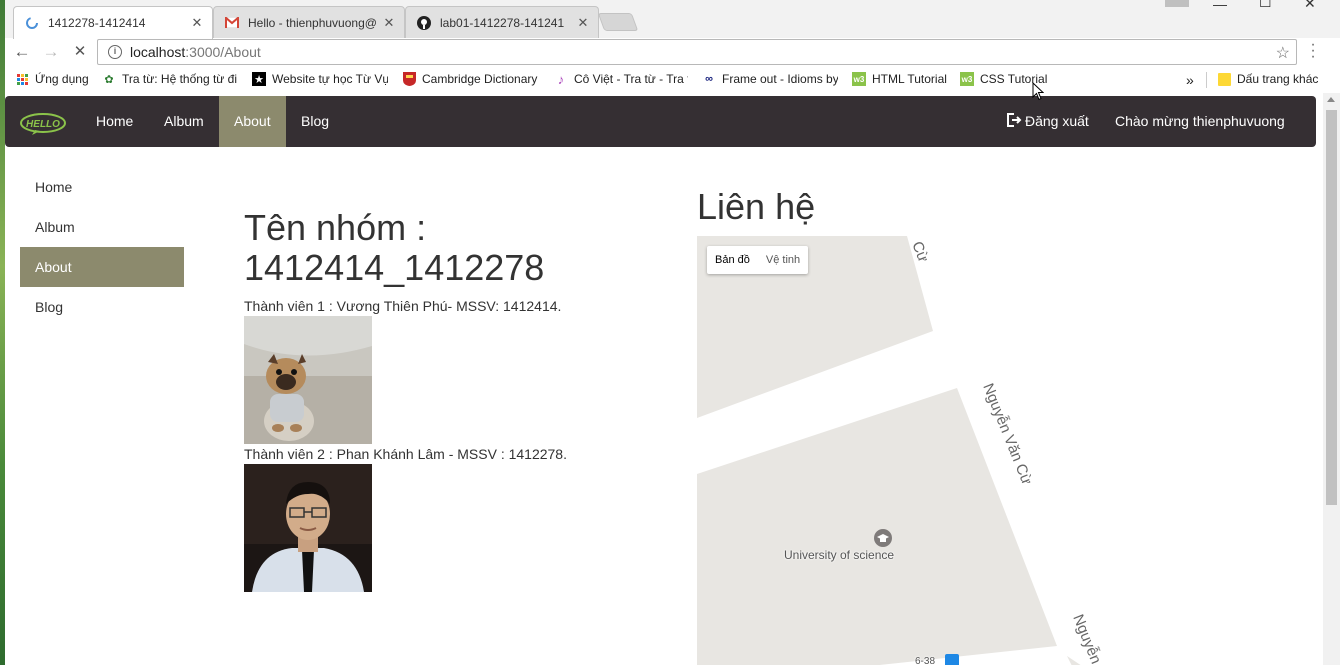 This screenshot has width=1340, height=665. Describe the element at coordinates (102, 267) in the screenshot. I see `sidebar-item-about: About` at that location.